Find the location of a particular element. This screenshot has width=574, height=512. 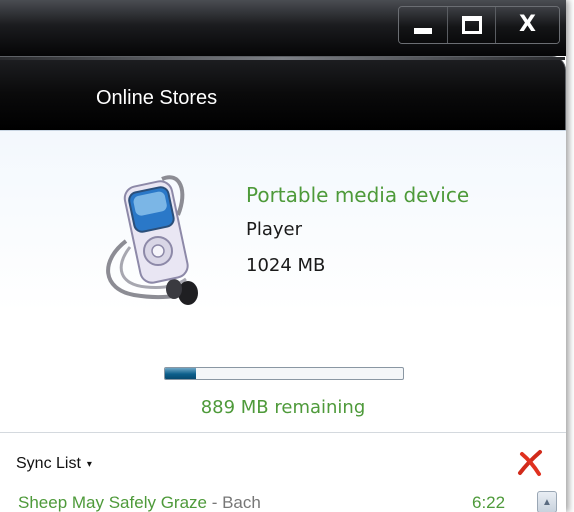

track-duration: 6:22 is located at coordinates (489, 502).